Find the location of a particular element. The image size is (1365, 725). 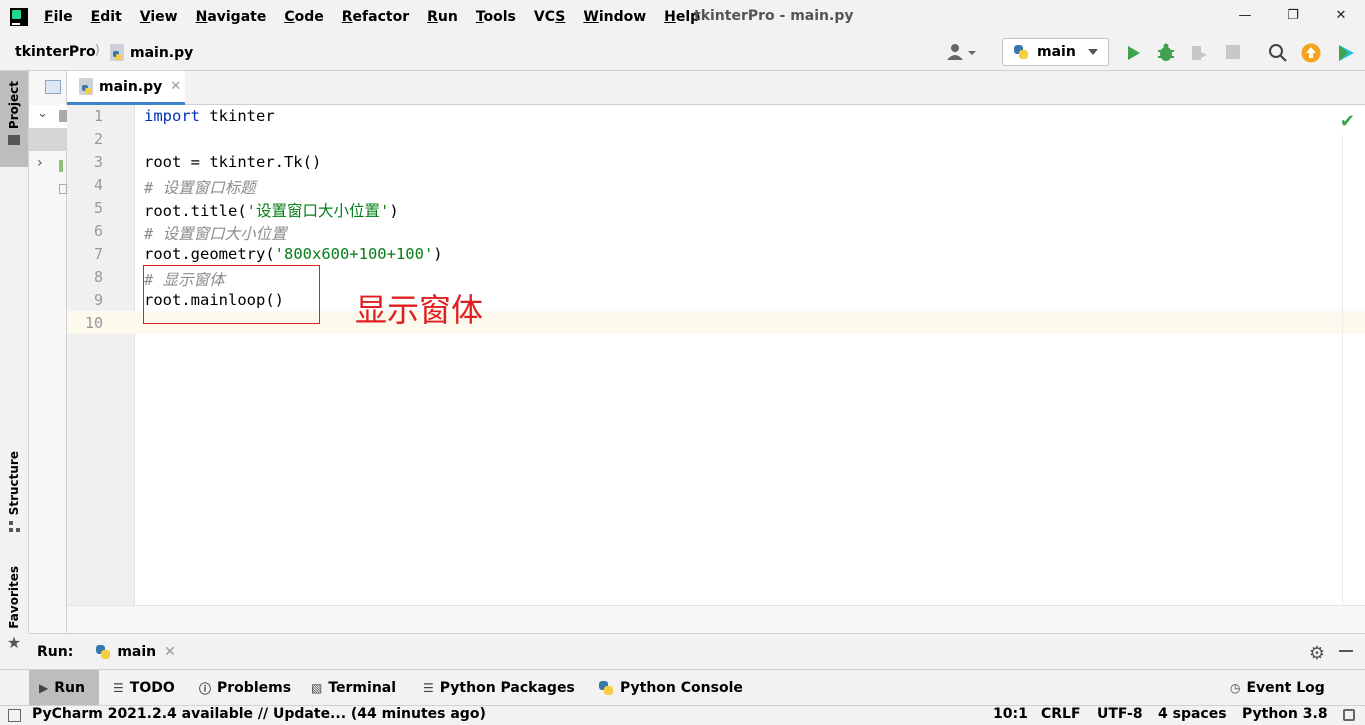

menu-item: Edit is located at coordinates (106, 17).